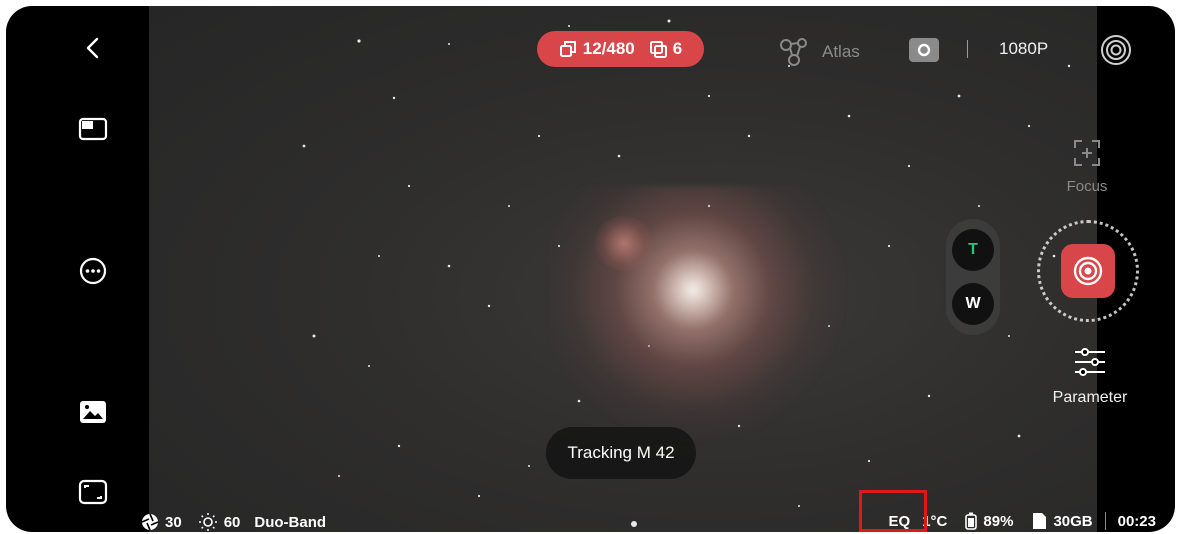 The image size is (1181, 534). I want to click on gain-icon, so click(207, 522).